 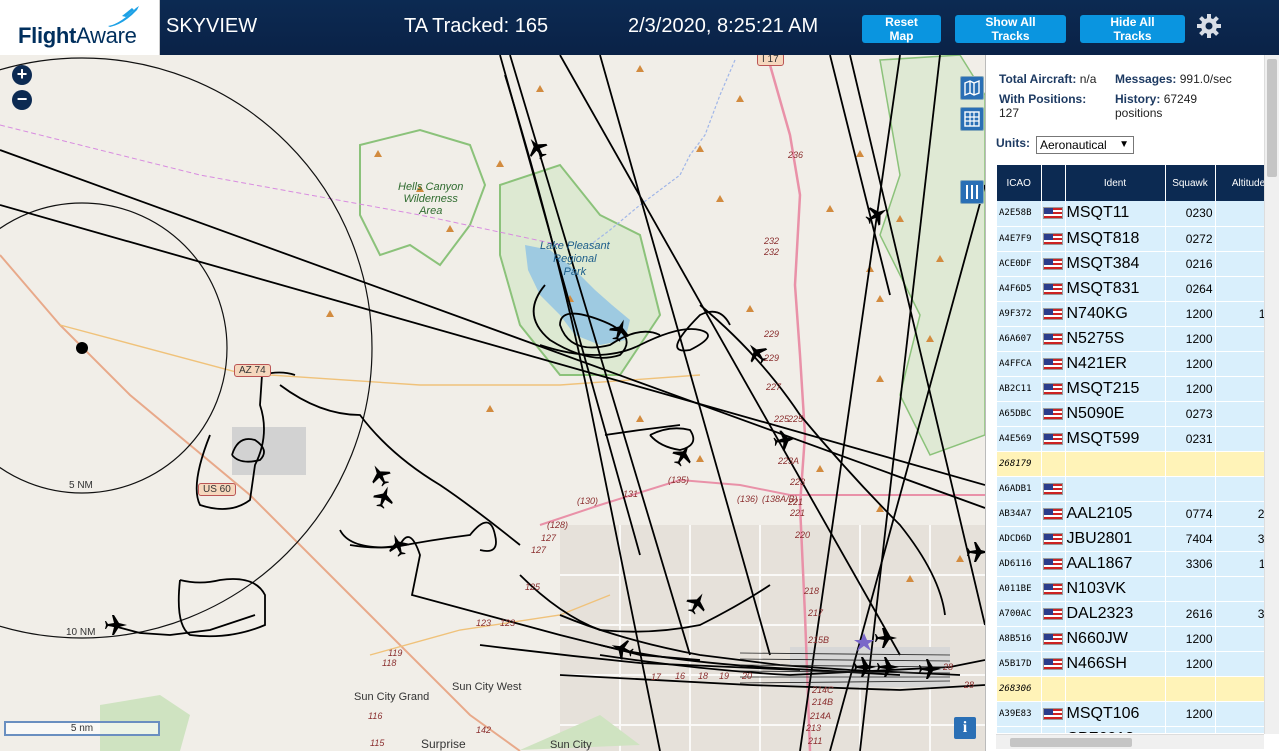 I want to click on cell-icao: A9F372, so click(x=1019, y=314).